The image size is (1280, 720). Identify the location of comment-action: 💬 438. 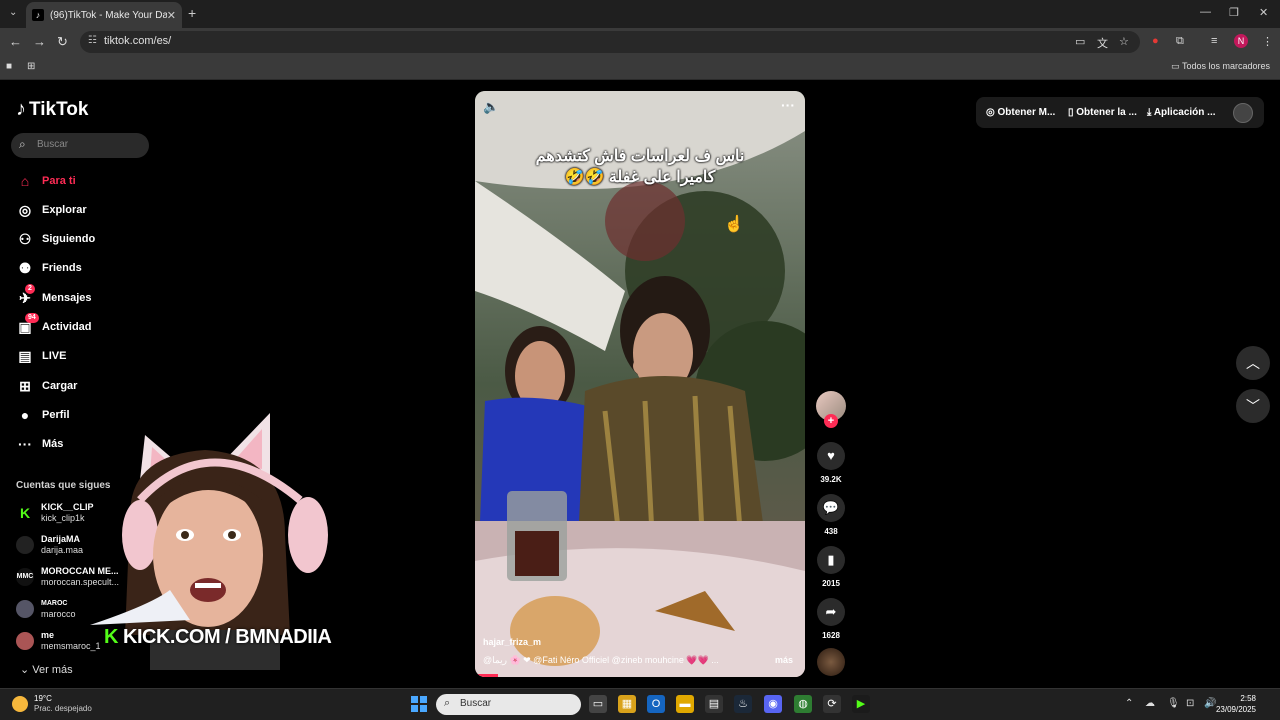
(831, 515).